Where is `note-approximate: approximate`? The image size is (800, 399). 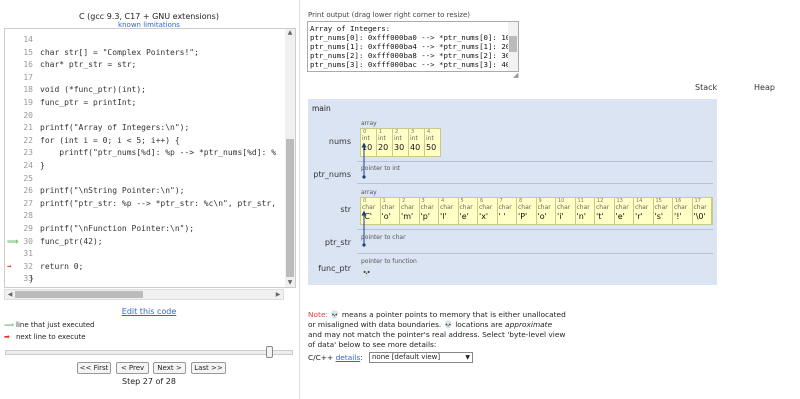
note-approximate: approximate is located at coordinates (529, 324).